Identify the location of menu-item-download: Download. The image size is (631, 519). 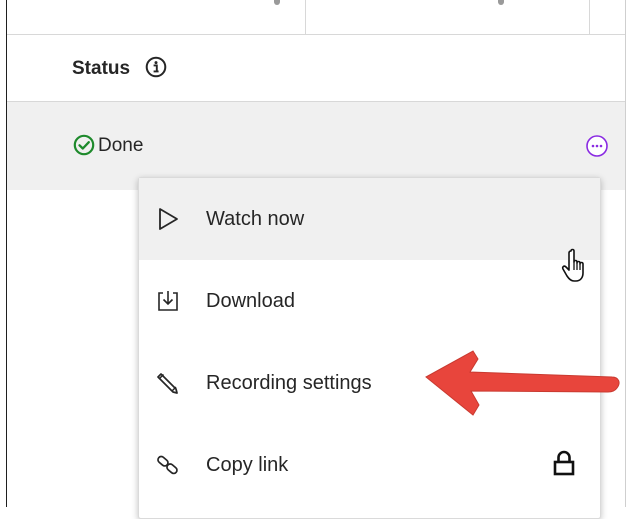
(369, 301).